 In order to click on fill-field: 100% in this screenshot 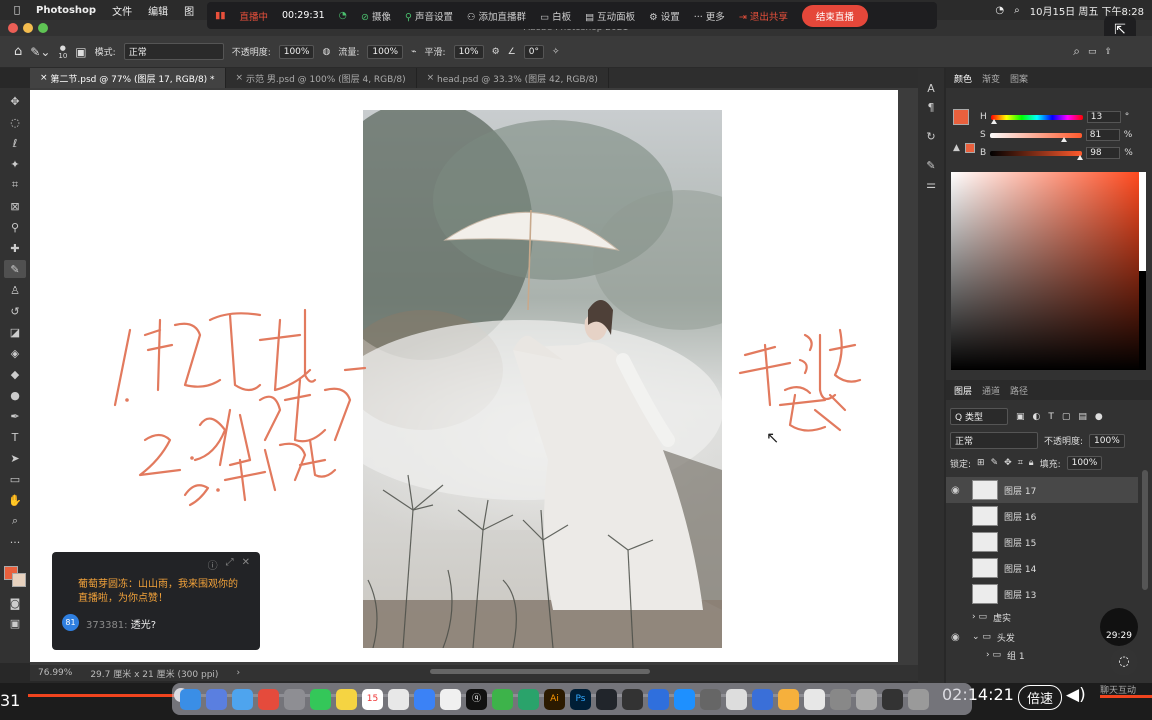, I will do `click(1084, 463)`.